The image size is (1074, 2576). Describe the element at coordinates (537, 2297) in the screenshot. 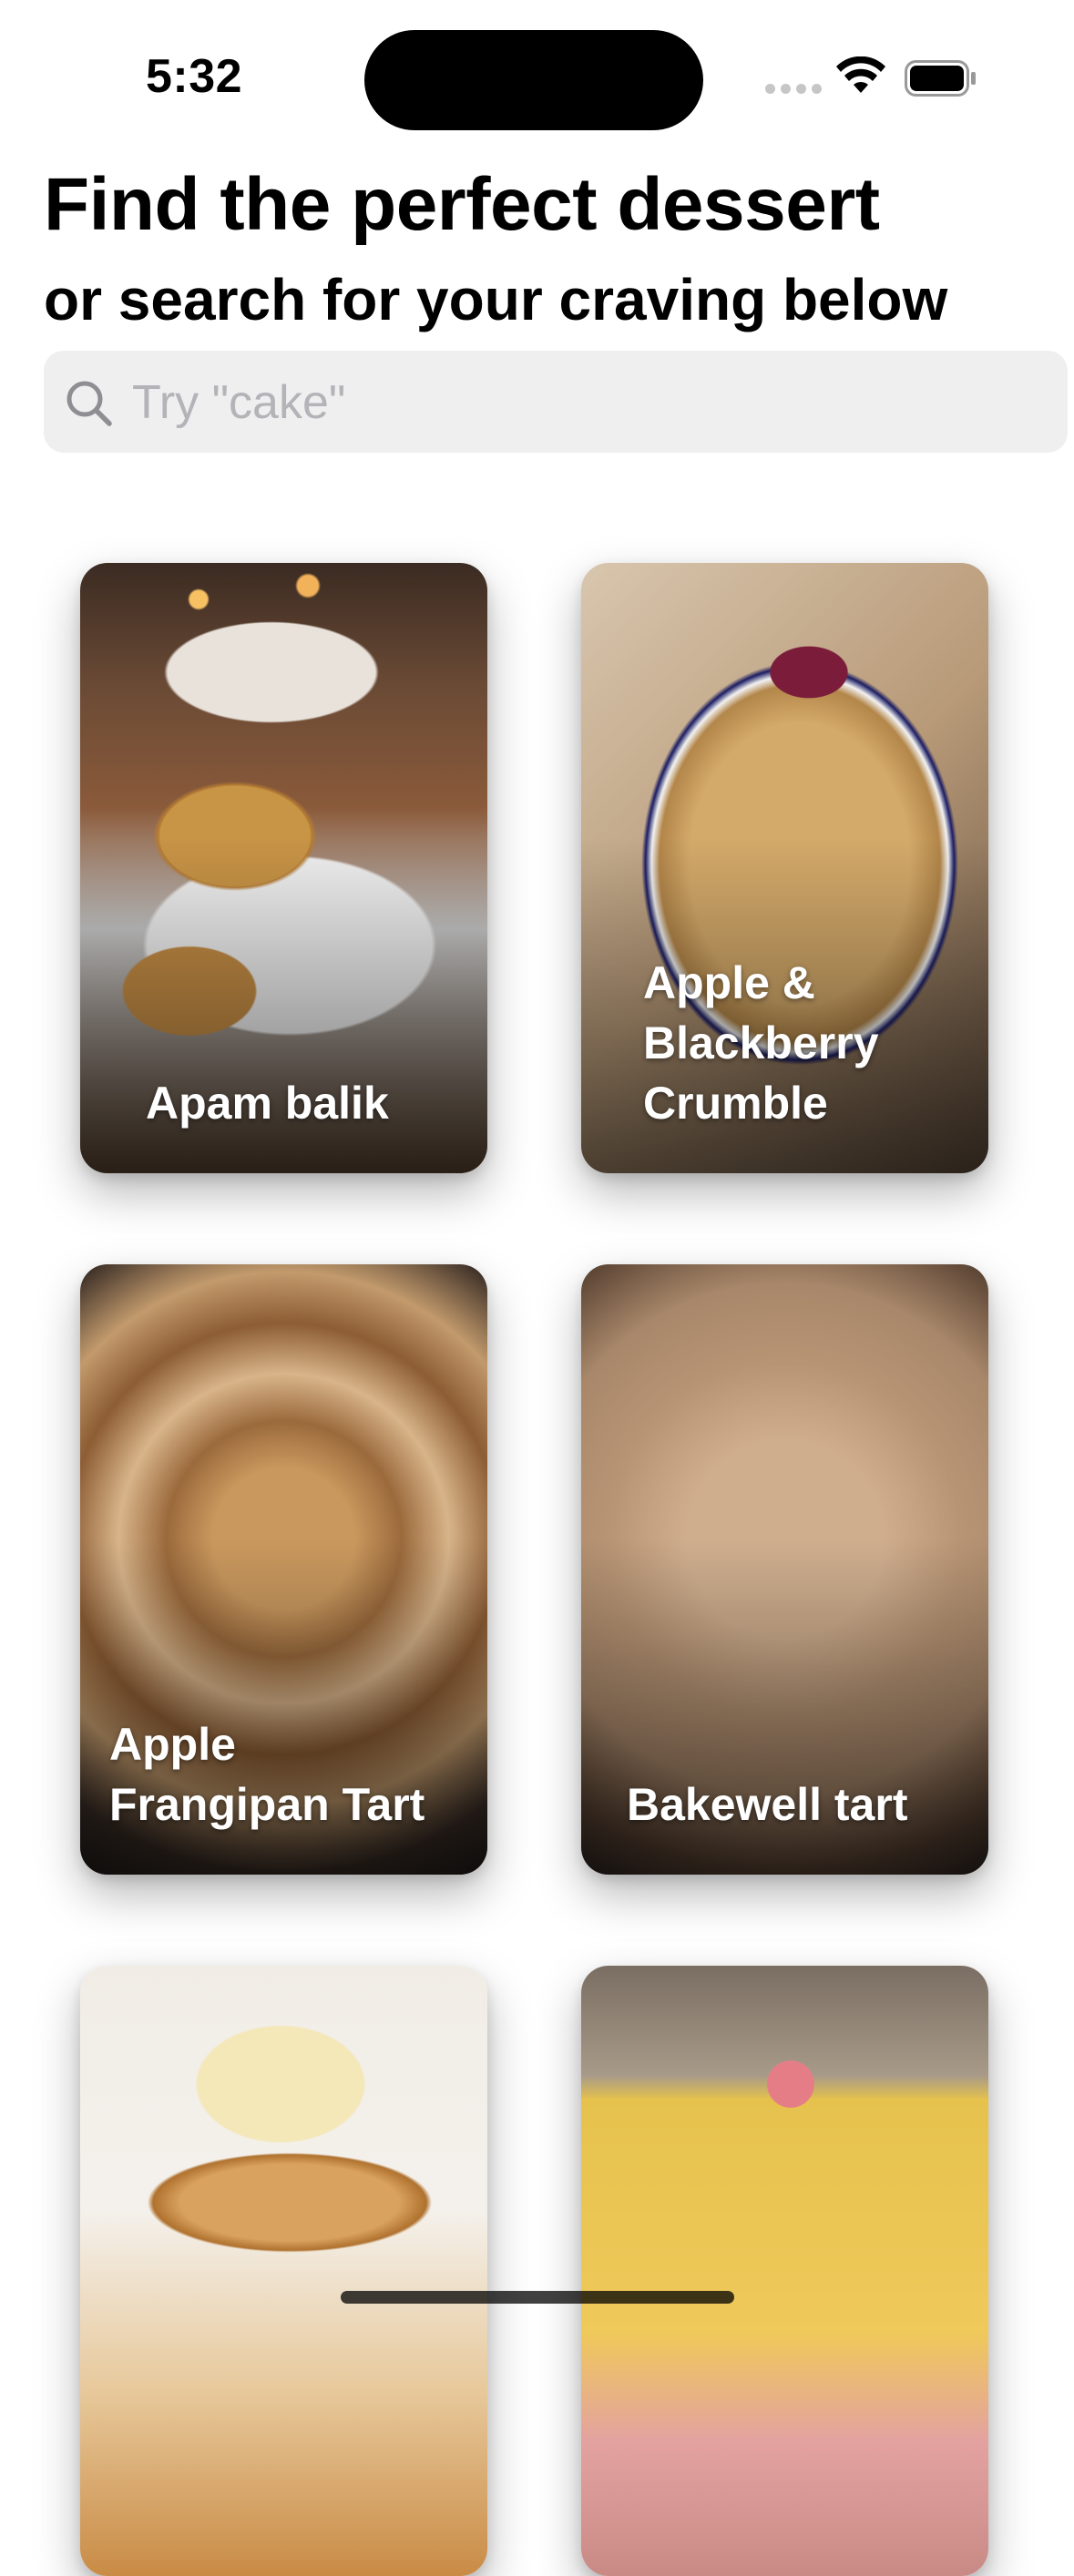

I see `home-indicator` at that location.